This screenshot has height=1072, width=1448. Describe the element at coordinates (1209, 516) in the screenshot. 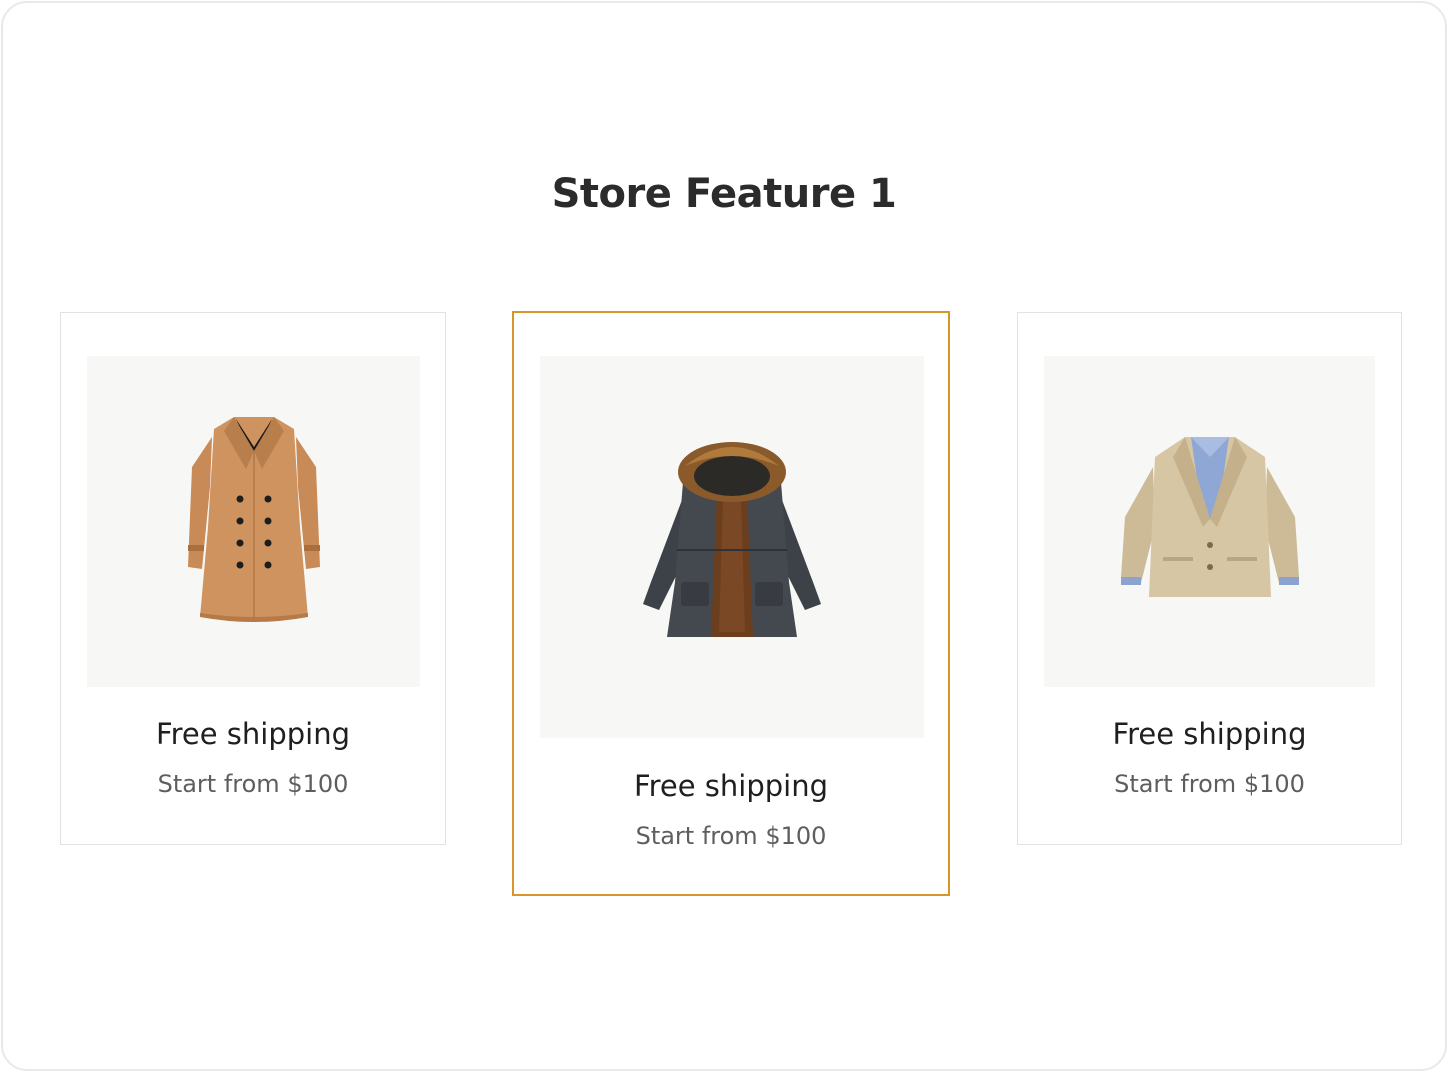

I see `beige-blazer-image` at that location.